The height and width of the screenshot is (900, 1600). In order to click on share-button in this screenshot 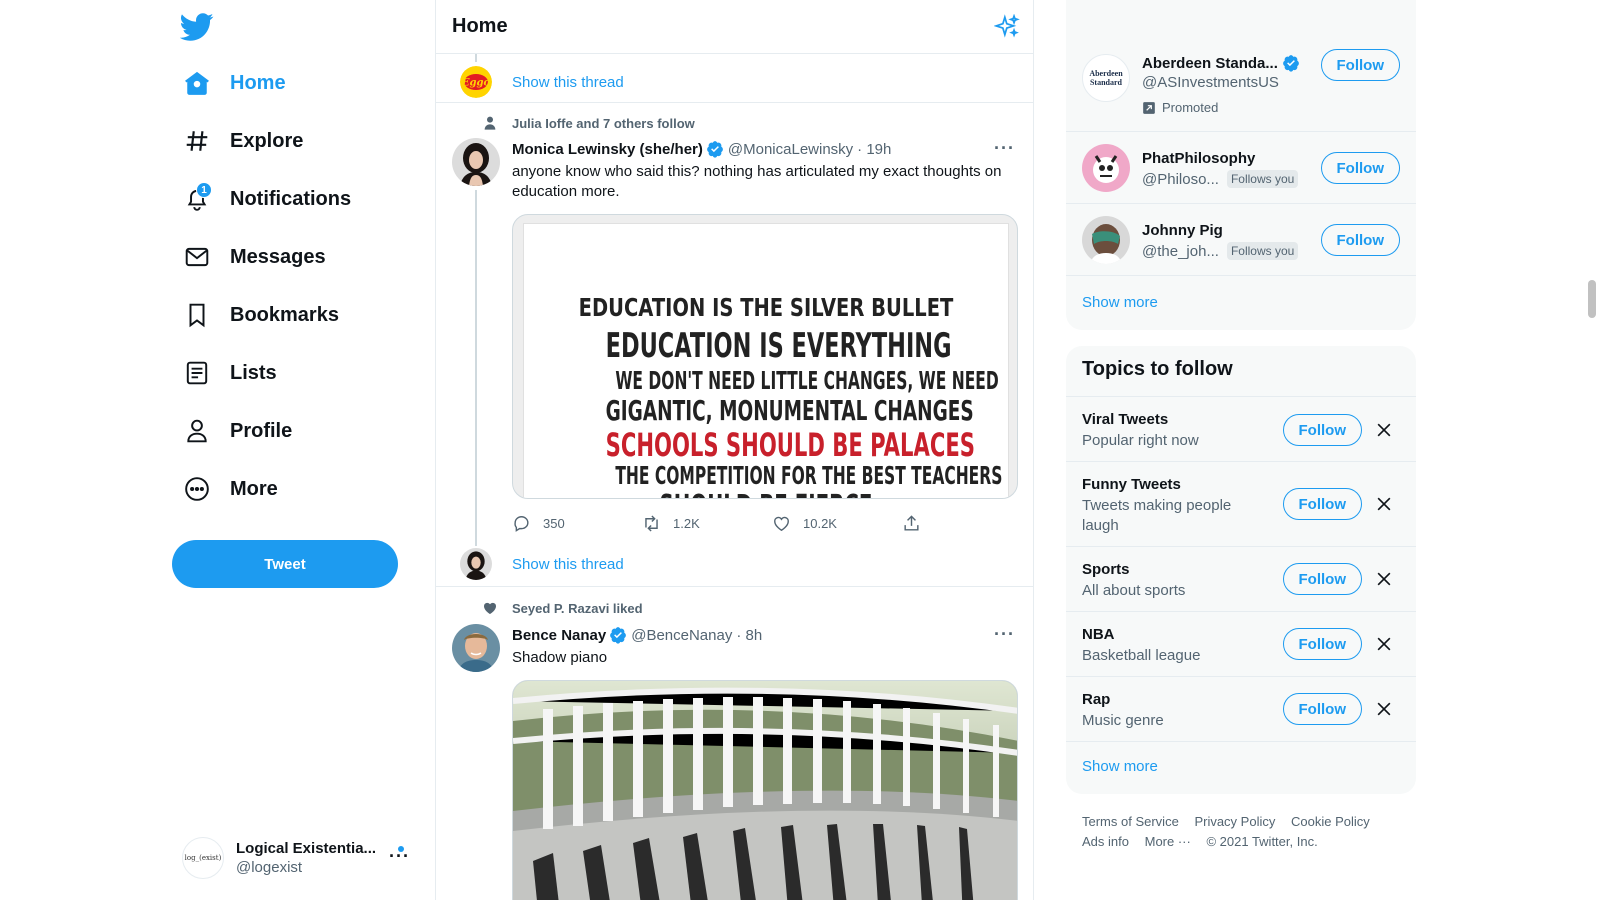, I will do `click(922, 523)`.